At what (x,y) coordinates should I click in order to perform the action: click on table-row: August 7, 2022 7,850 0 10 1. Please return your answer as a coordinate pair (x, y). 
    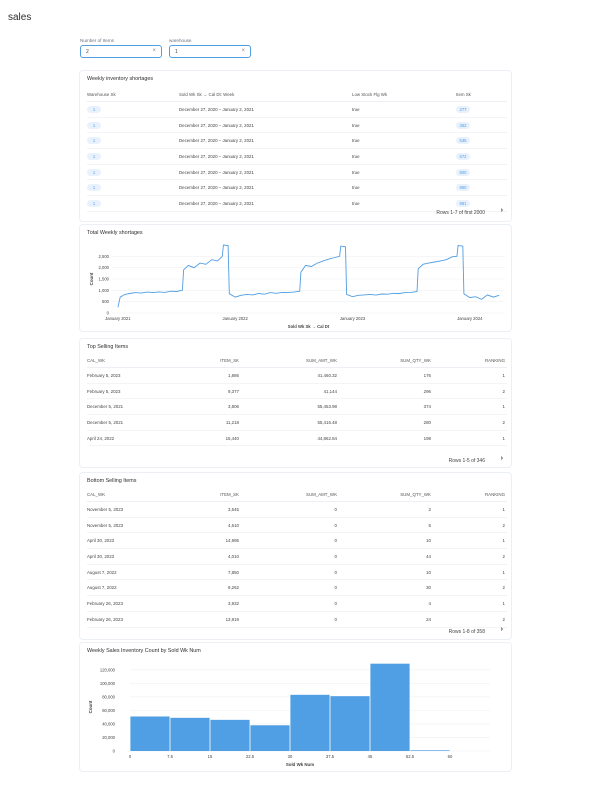
    Looking at the image, I should click on (297, 572).